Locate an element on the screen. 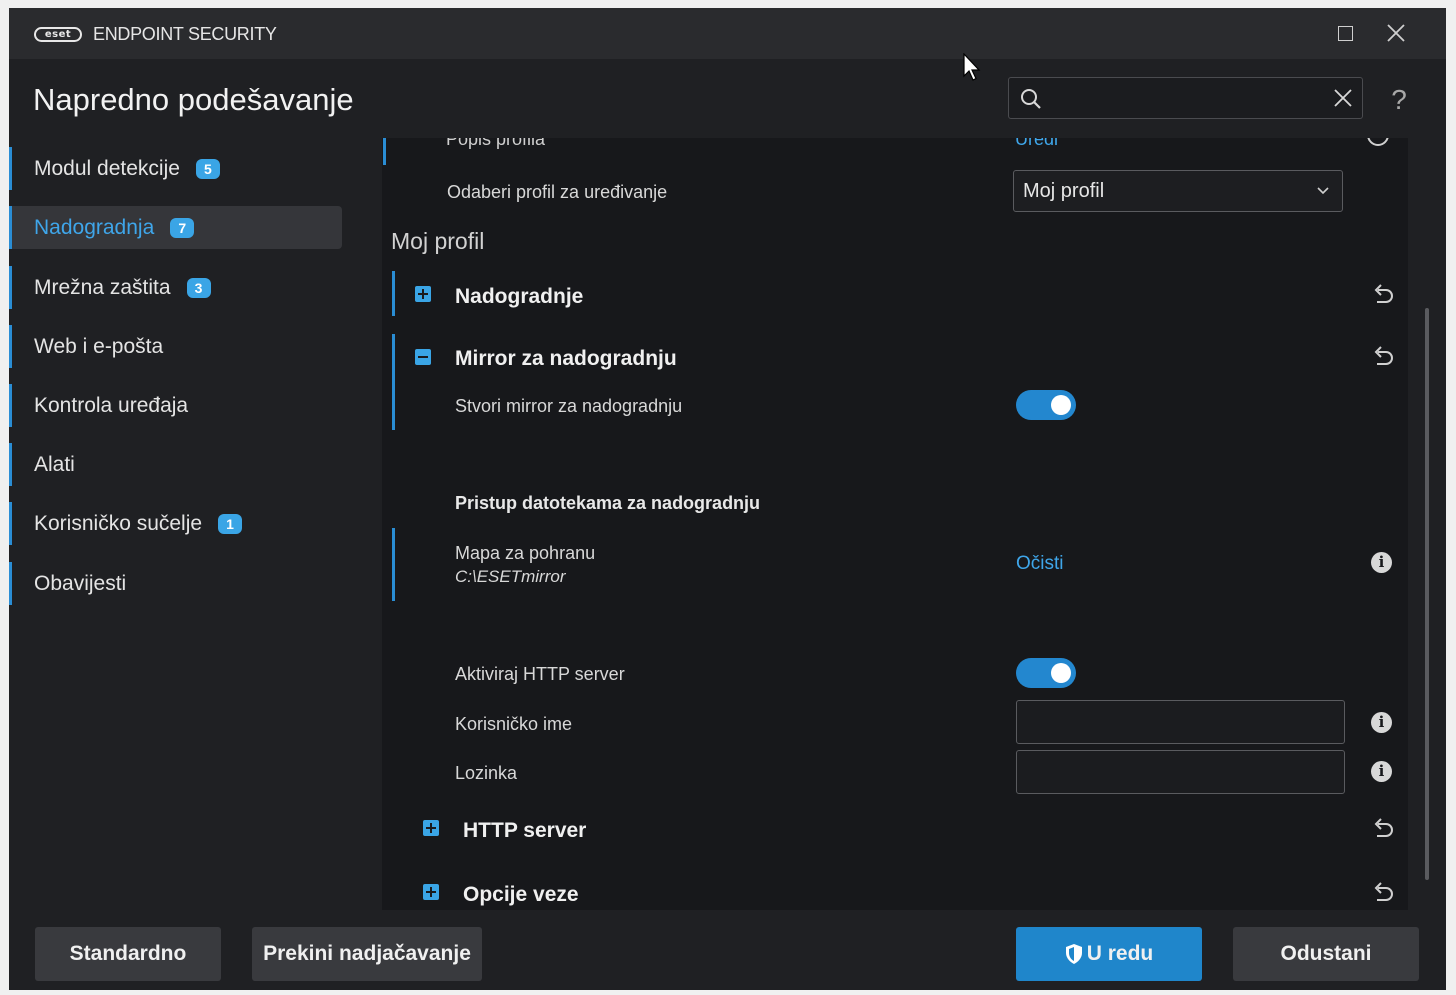  create-mirror-label: Stvori mirror za nadogradnju is located at coordinates (569, 406).